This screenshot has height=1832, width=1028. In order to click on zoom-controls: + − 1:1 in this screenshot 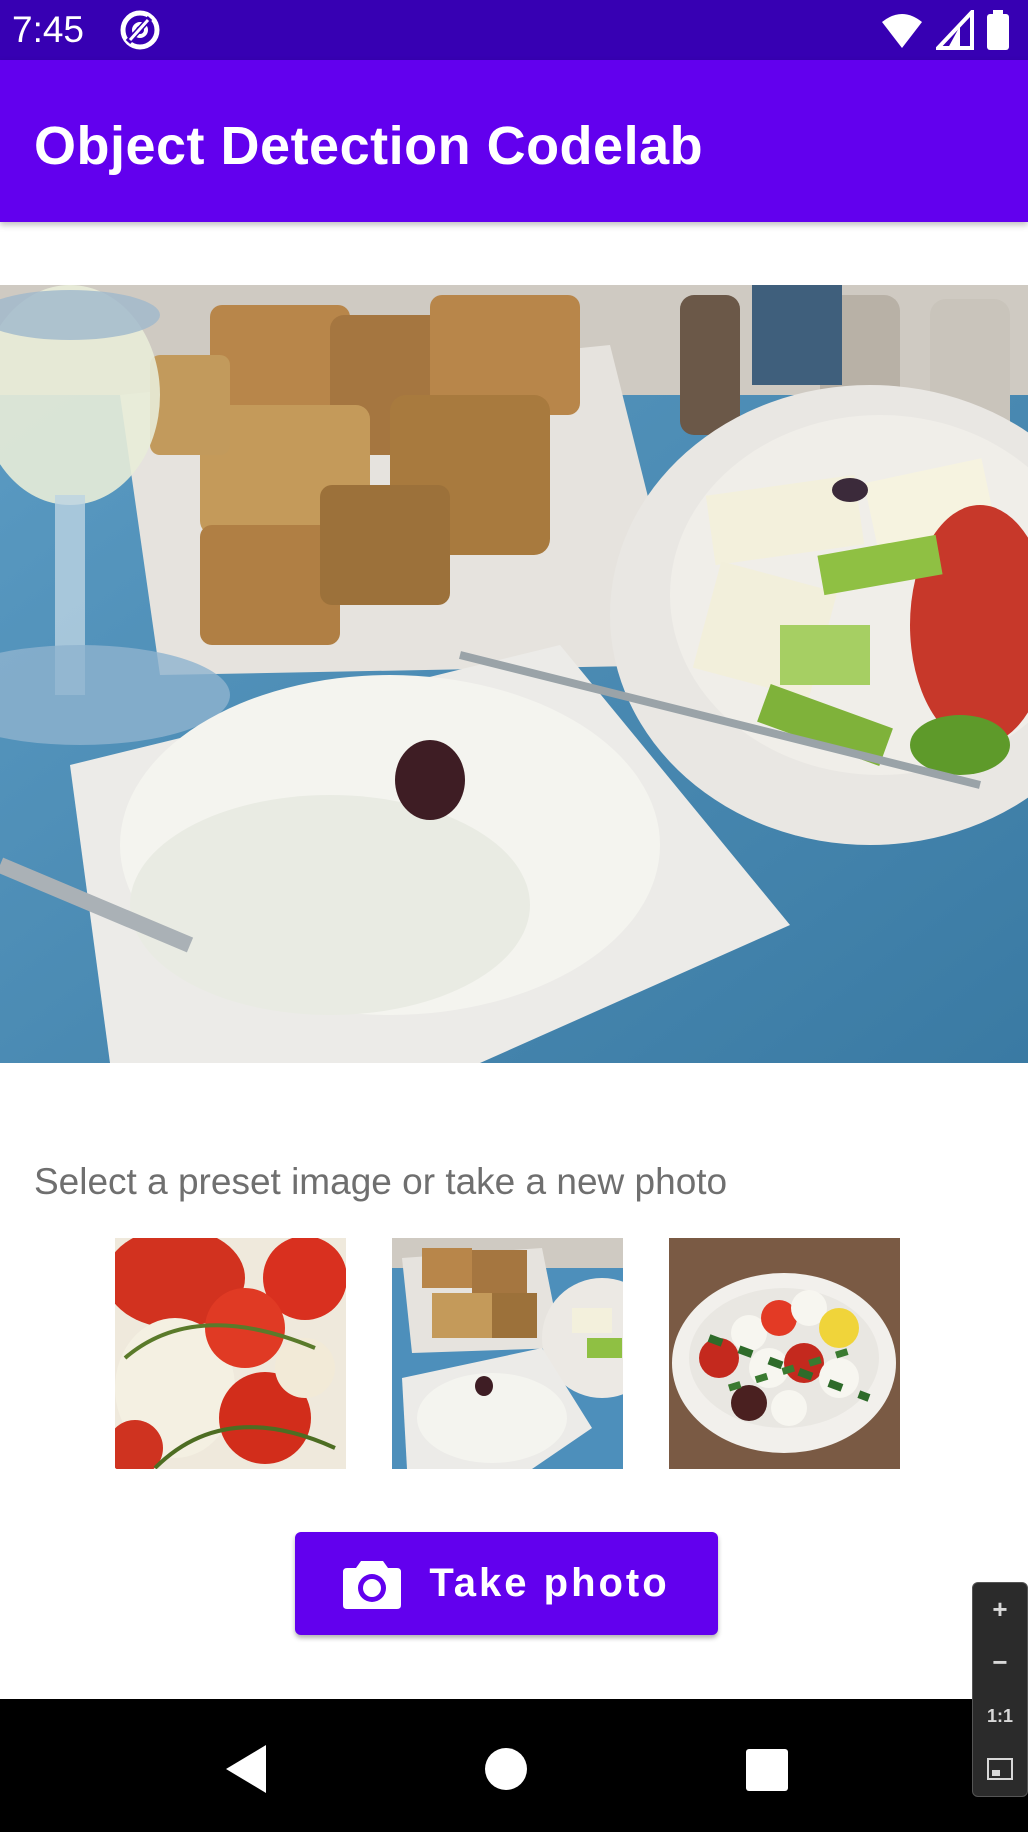, I will do `click(1000, 1689)`.